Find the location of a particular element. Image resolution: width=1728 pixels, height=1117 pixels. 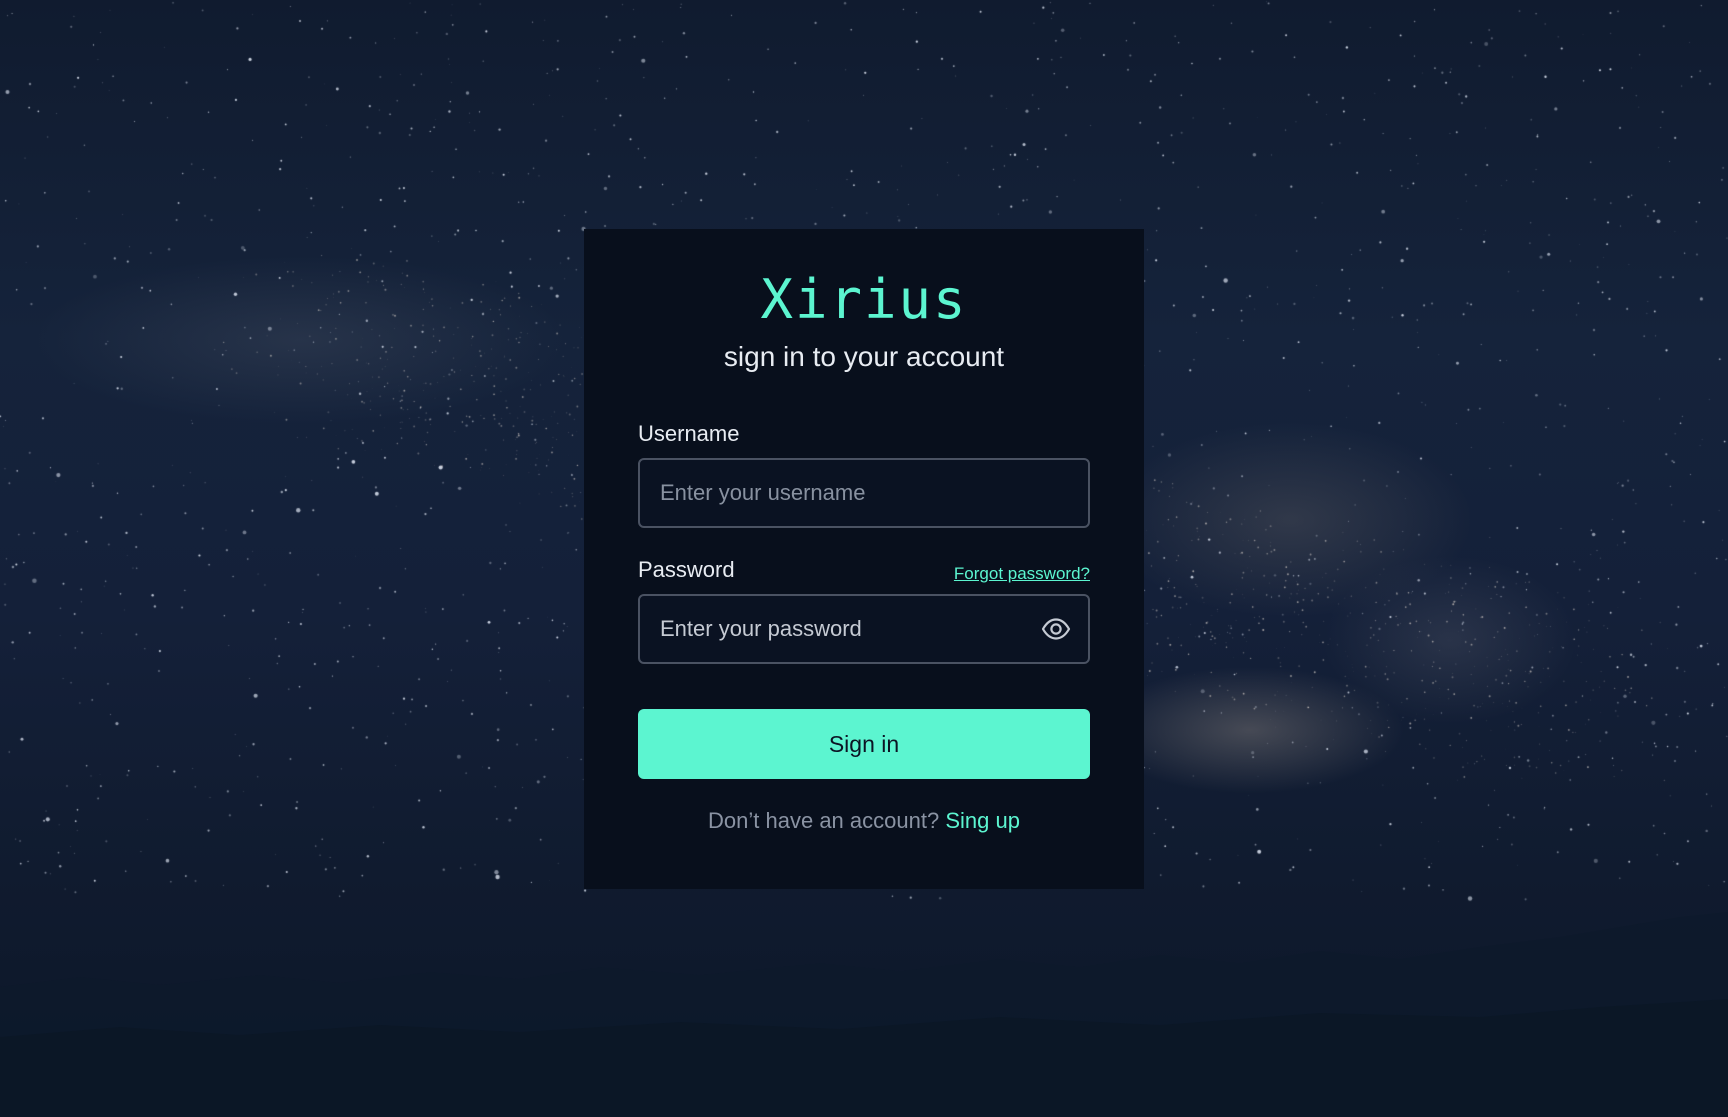

signup-link: Sing up is located at coordinates (982, 820).